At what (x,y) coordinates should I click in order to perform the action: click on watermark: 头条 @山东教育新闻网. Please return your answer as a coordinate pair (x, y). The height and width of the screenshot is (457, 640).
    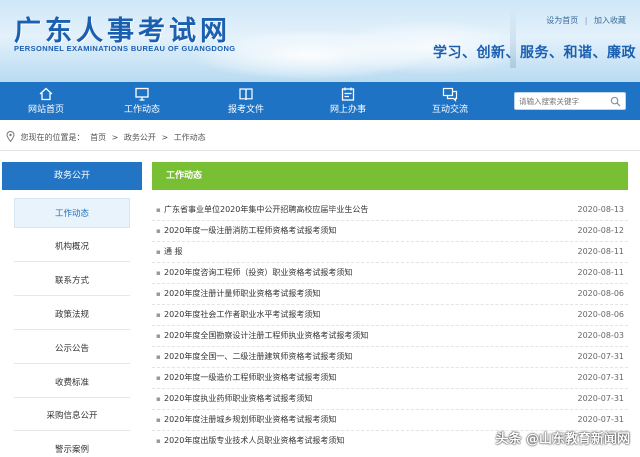
    Looking at the image, I should click on (562, 439).